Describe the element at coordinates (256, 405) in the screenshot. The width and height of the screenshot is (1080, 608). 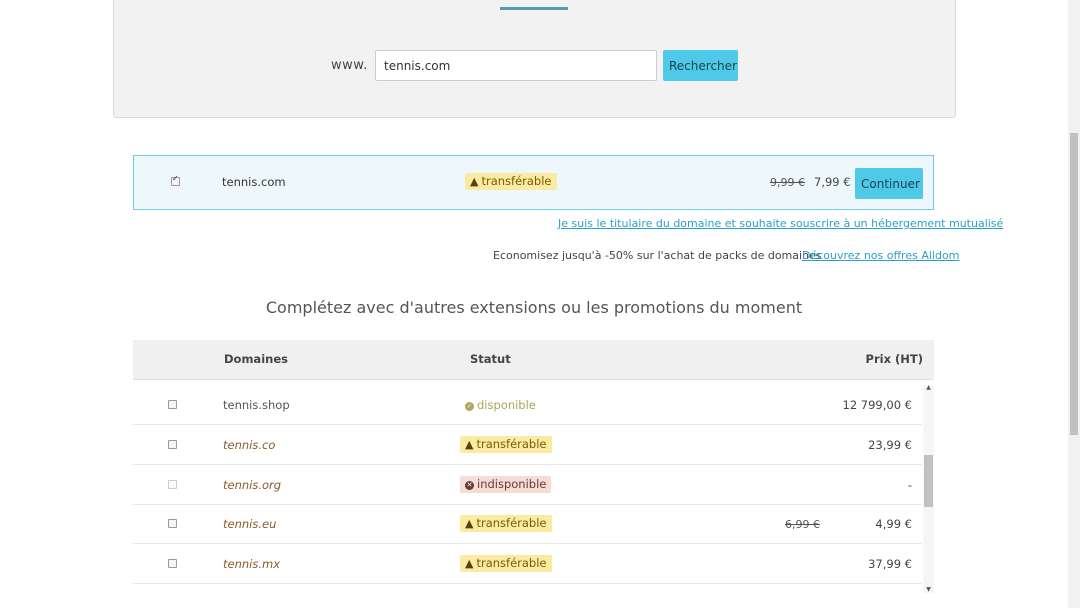
I see `row-domain: tennis.shop` at that location.